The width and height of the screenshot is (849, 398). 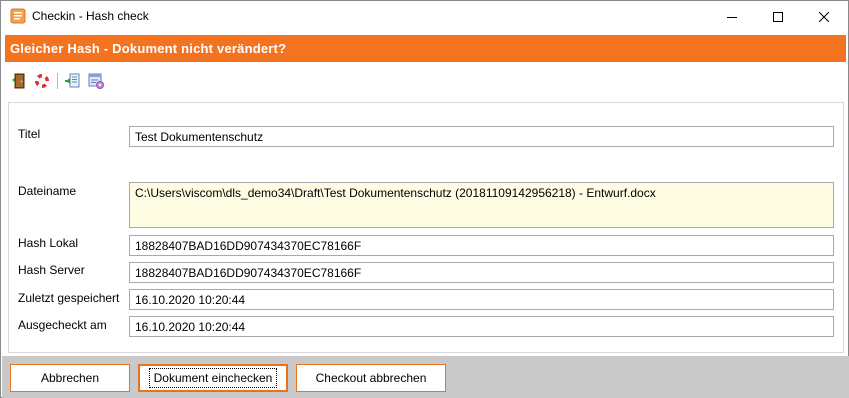 I want to click on minimize-icon, so click(x=732, y=17).